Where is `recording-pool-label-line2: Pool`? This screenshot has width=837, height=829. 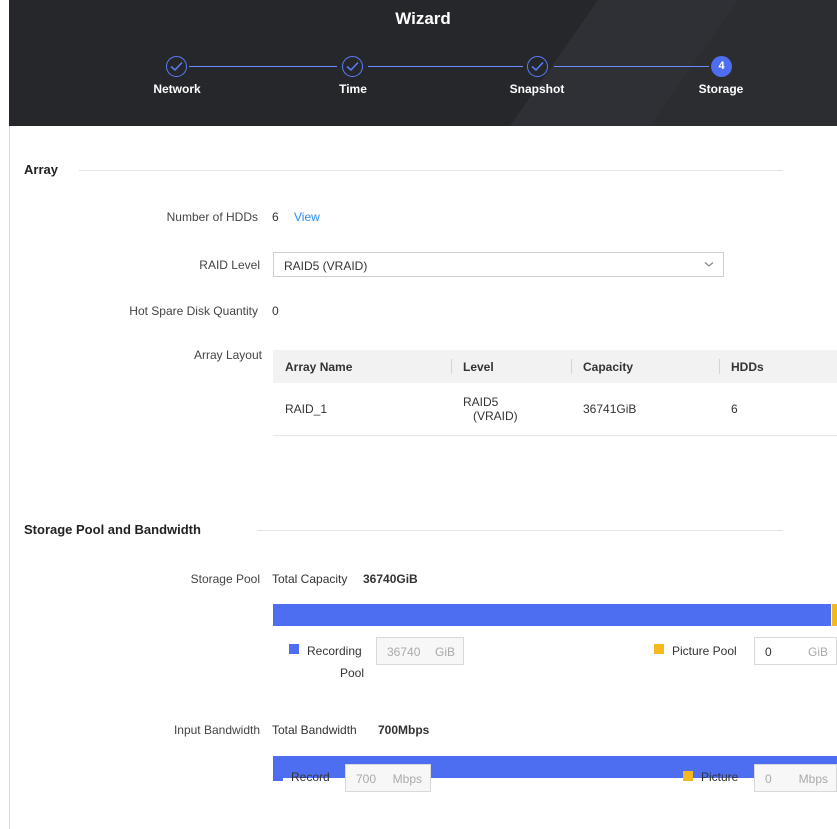 recording-pool-label-line2: Pool is located at coordinates (352, 673).